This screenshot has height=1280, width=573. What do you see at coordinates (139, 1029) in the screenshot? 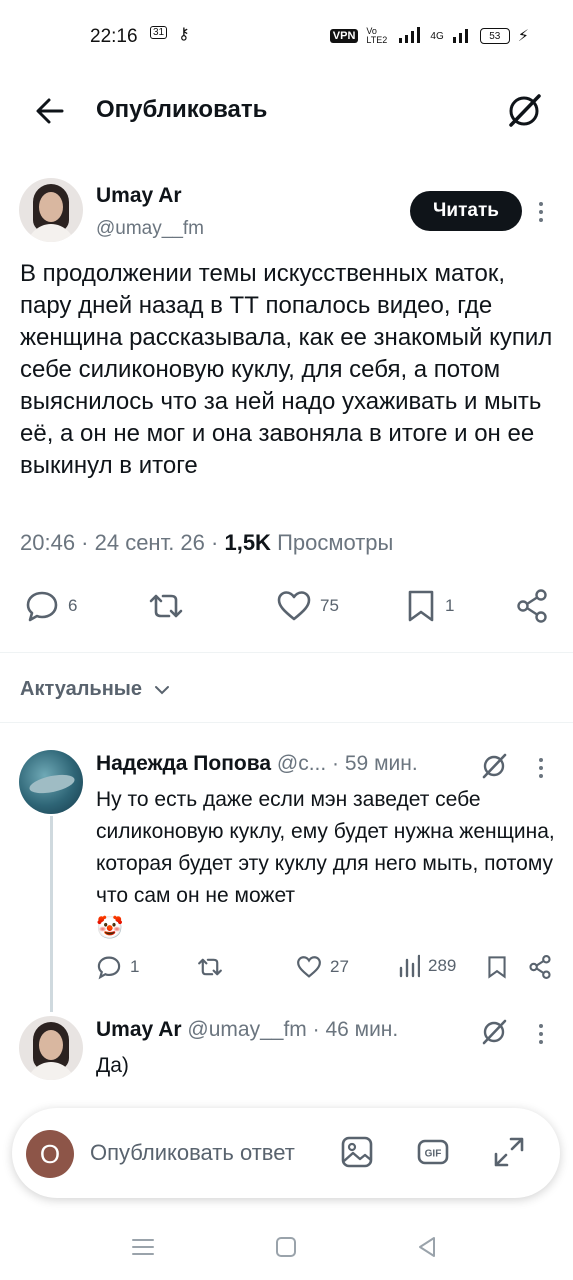
I see `reply-author-name: Umay Ar` at bounding box center [139, 1029].